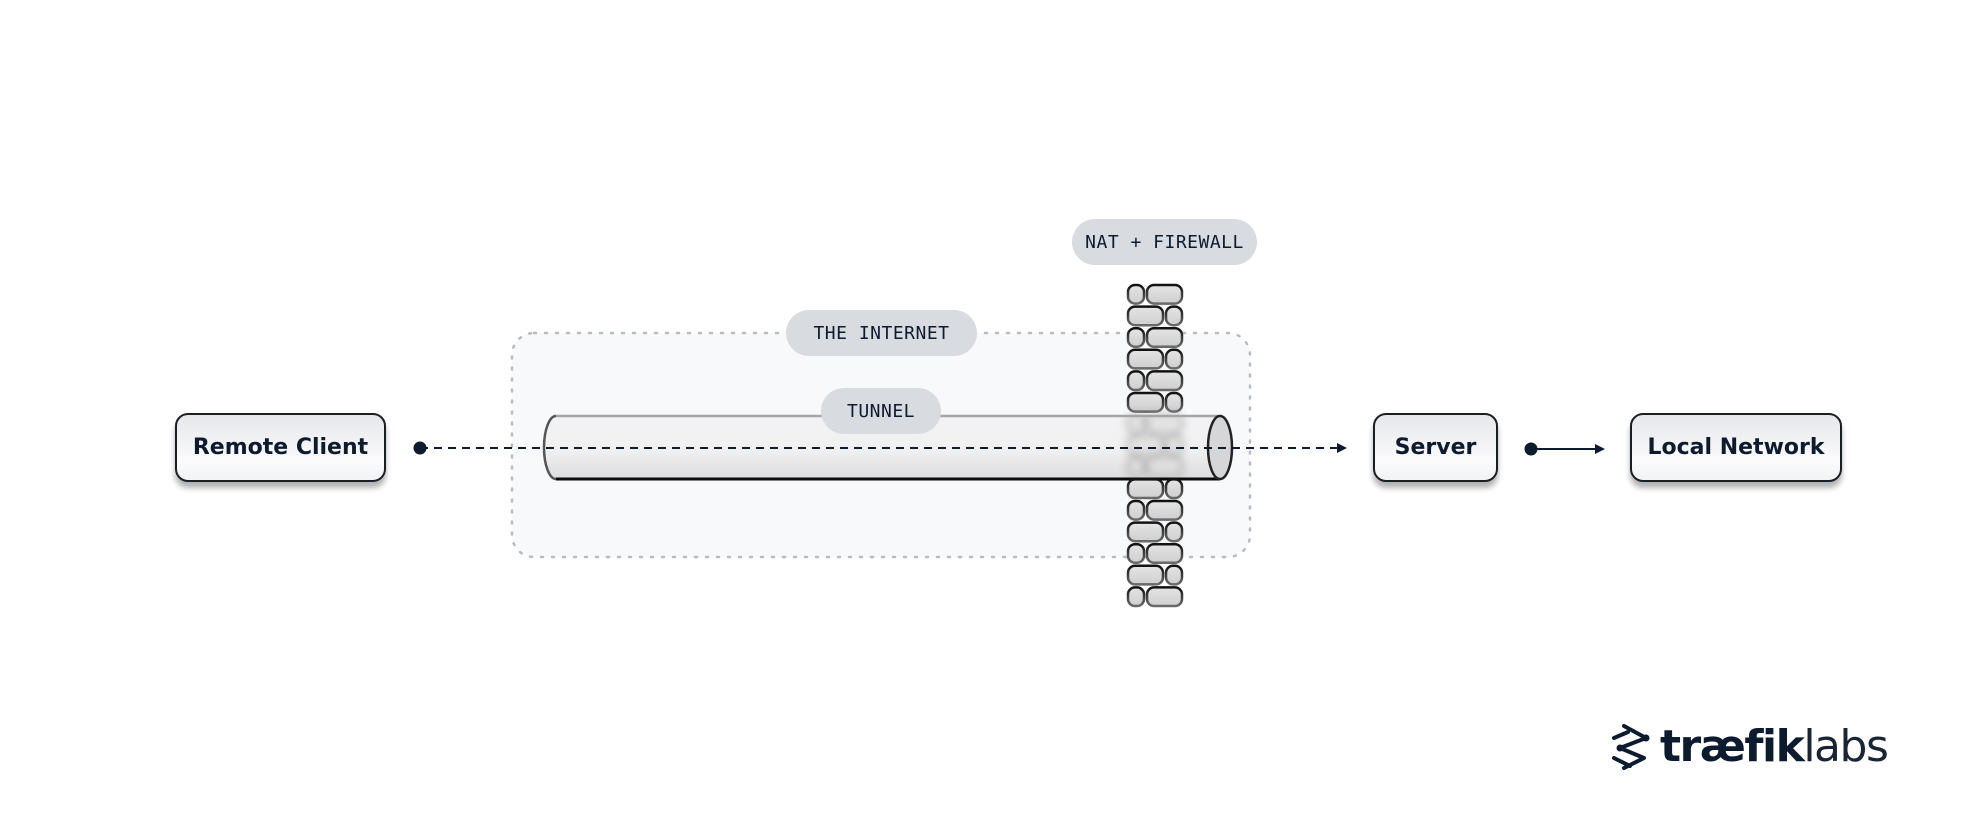 The height and width of the screenshot is (825, 1967). I want to click on traefik-labs-logo: træfiklabs, so click(1749, 746).